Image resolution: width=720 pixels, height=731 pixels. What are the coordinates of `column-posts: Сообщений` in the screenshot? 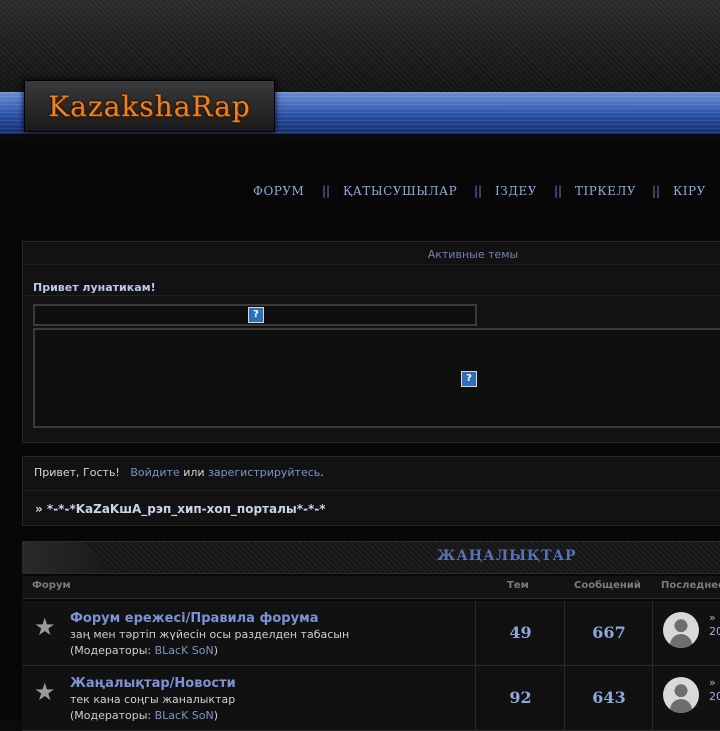 It's located at (607, 585).